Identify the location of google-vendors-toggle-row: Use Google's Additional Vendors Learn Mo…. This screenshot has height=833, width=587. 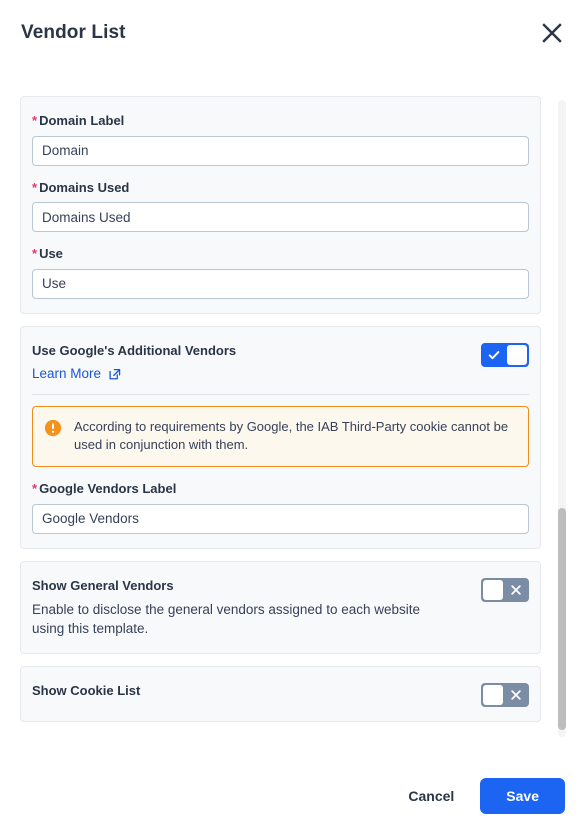
(280, 362).